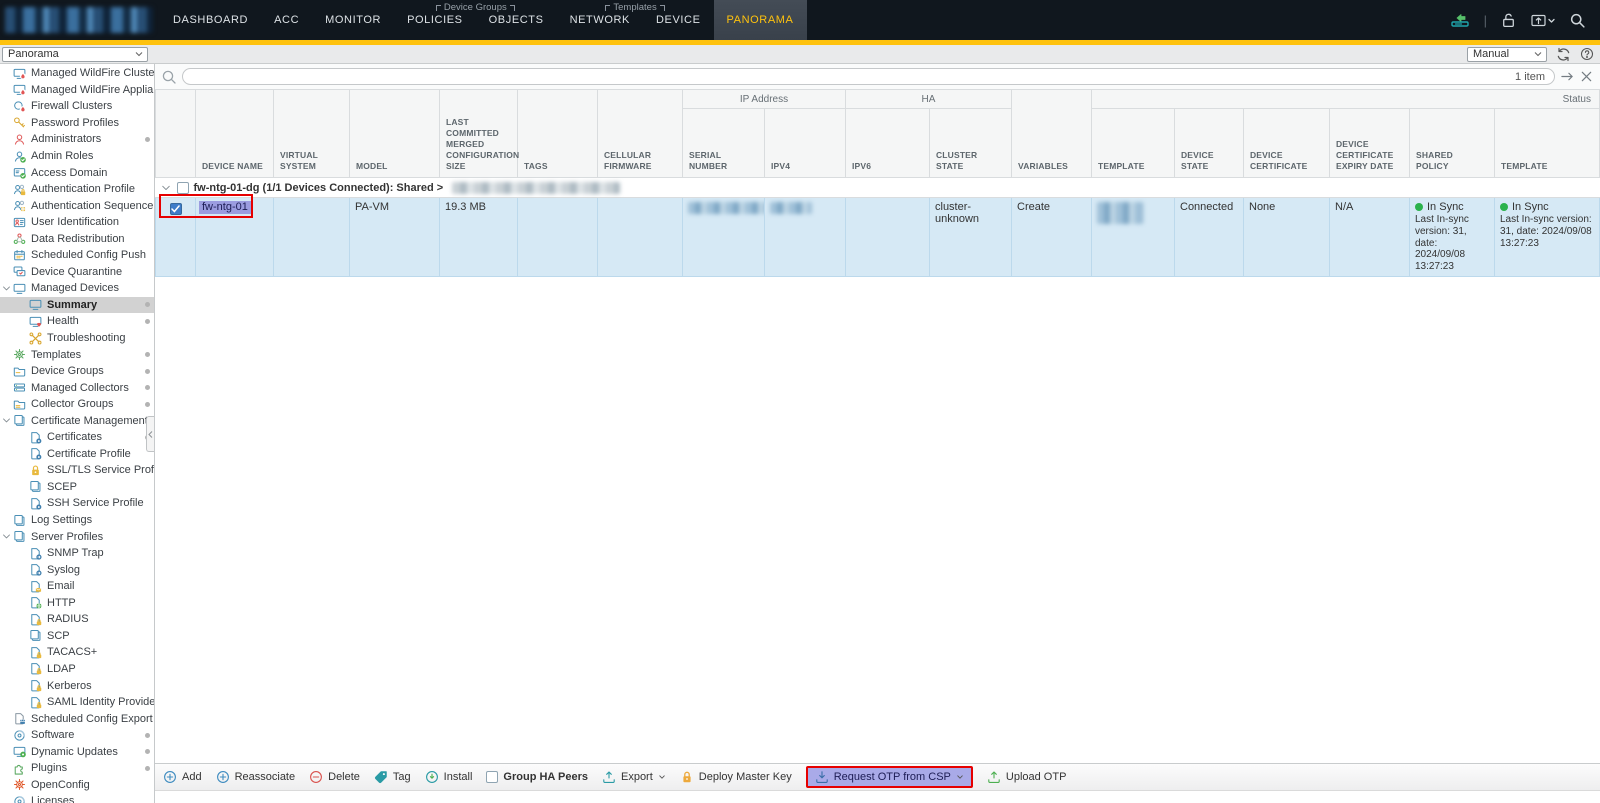 This screenshot has height=803, width=1600. Describe the element at coordinates (1563, 54) in the screenshot. I see `refresh-icon` at that location.